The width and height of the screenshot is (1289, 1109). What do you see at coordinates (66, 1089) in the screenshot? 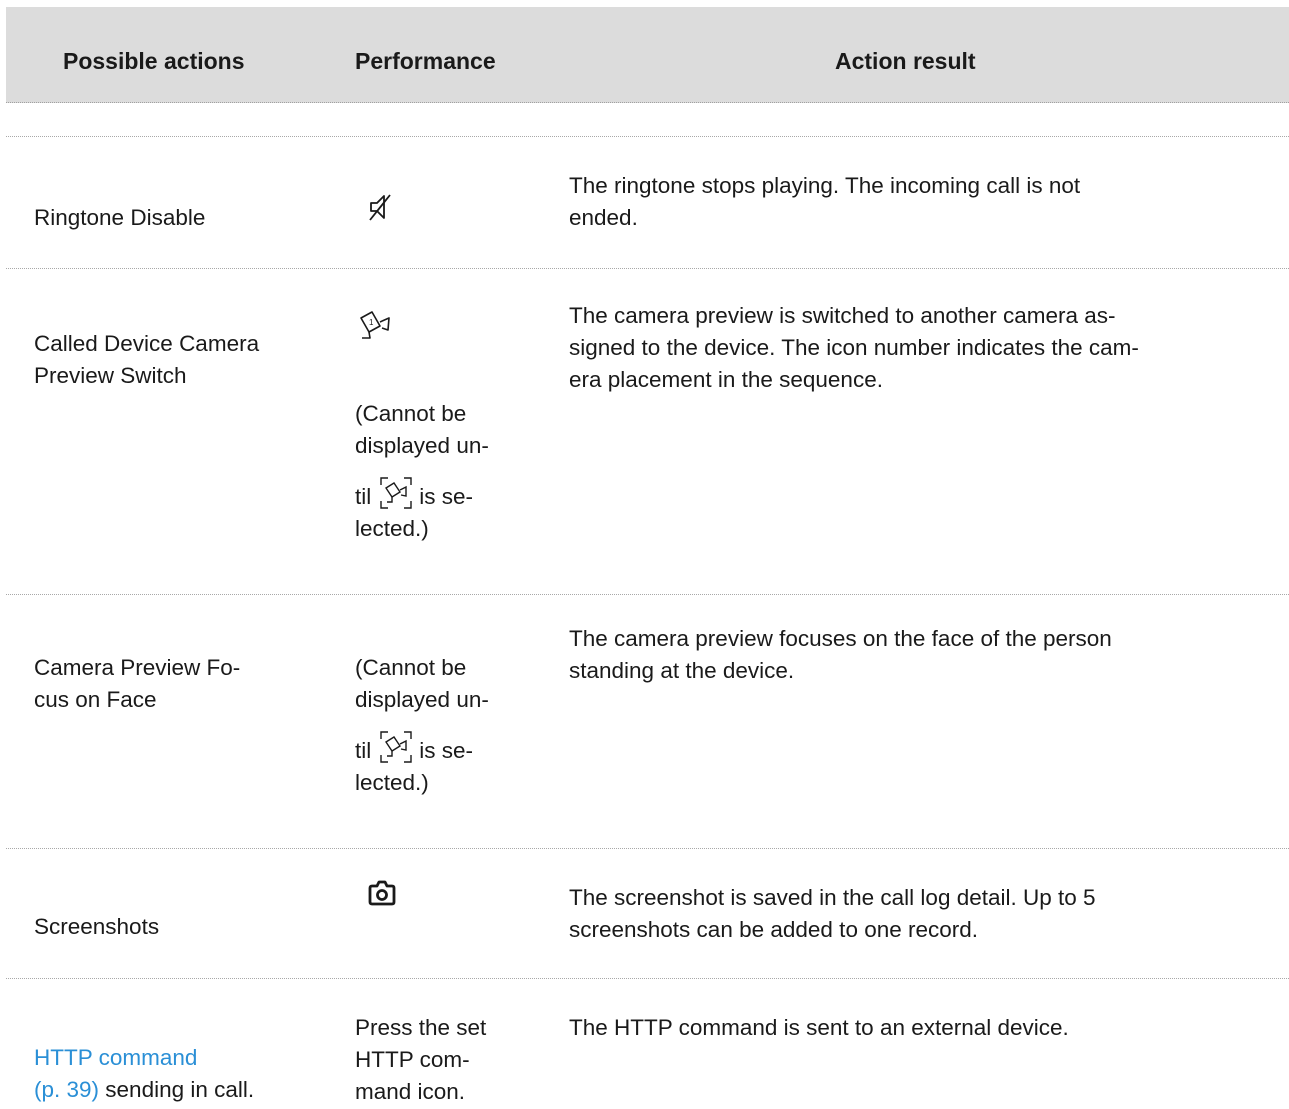
I see `page-reference-link: (p. 39)` at bounding box center [66, 1089].